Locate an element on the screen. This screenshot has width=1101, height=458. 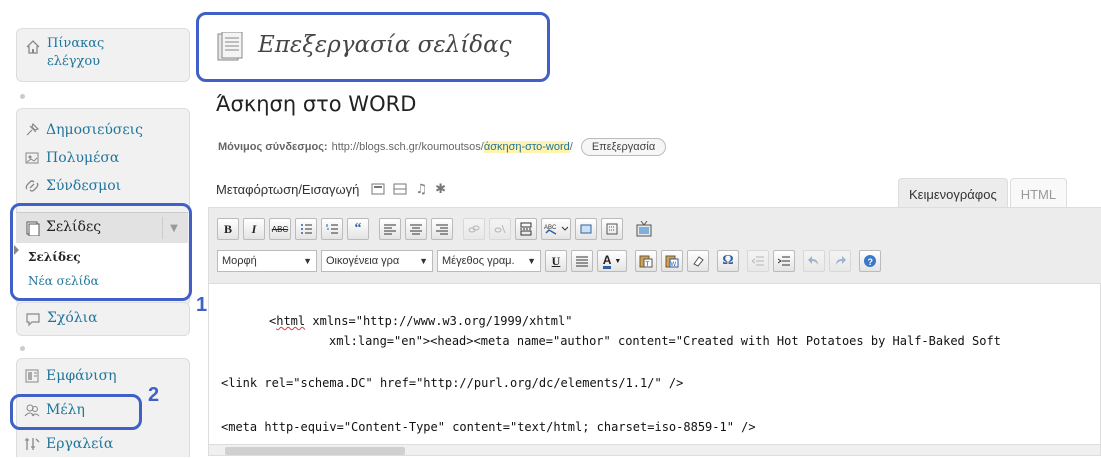
font-family-select-value: Οικογένεια γρα is located at coordinates (363, 261).